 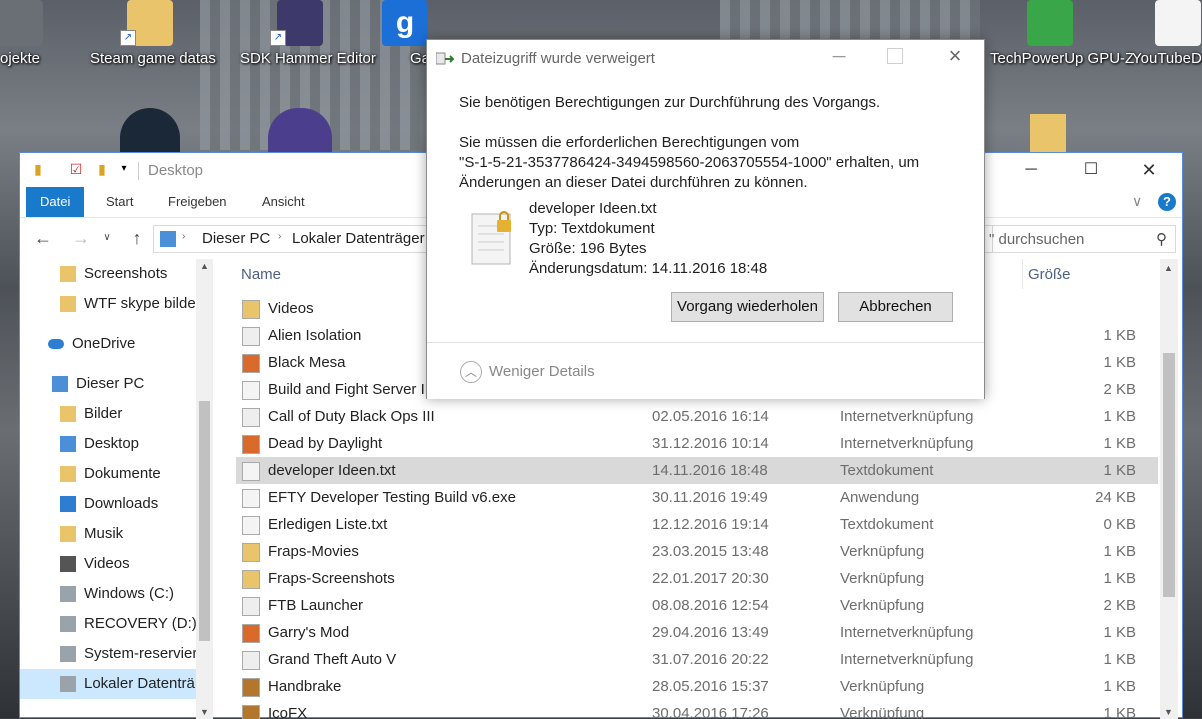 What do you see at coordinates (115, 624) in the screenshot?
I see `nav-item: RECOVERY (D:)` at bounding box center [115, 624].